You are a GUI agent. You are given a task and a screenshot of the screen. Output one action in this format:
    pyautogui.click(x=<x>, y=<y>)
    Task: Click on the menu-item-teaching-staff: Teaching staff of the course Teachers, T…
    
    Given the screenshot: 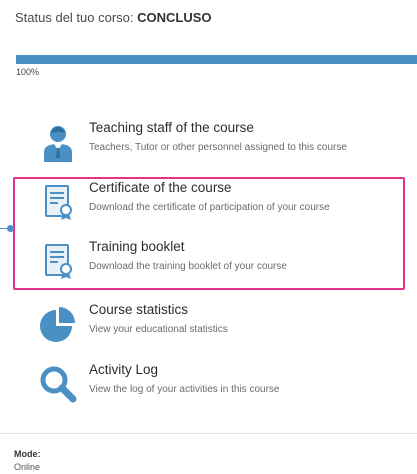 What is the action you would take?
    pyautogui.click(x=223, y=144)
    